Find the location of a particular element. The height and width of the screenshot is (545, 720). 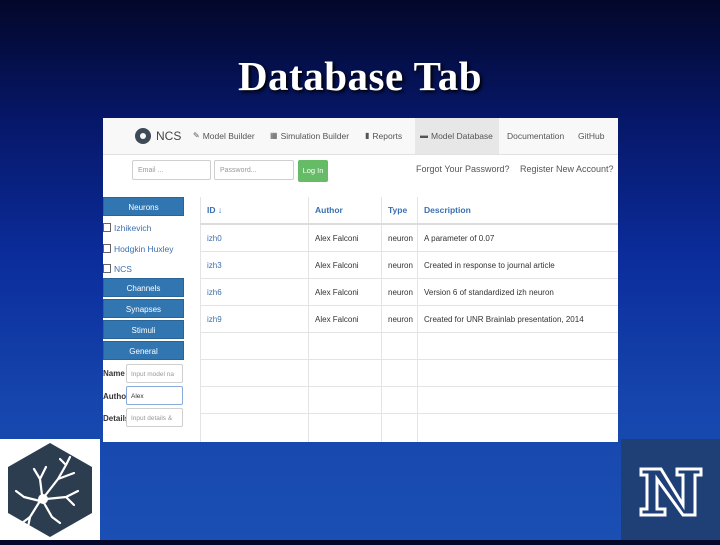

register-link: Register New Account? is located at coordinates (567, 169).